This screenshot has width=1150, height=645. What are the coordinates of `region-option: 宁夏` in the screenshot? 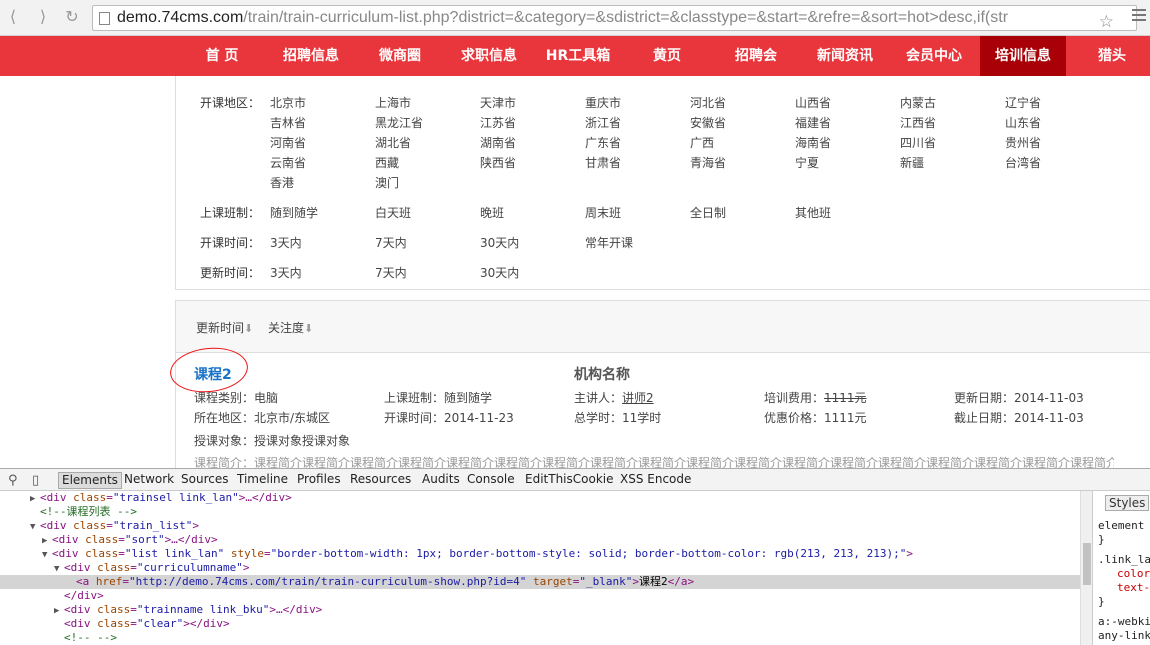 It's located at (807, 162).